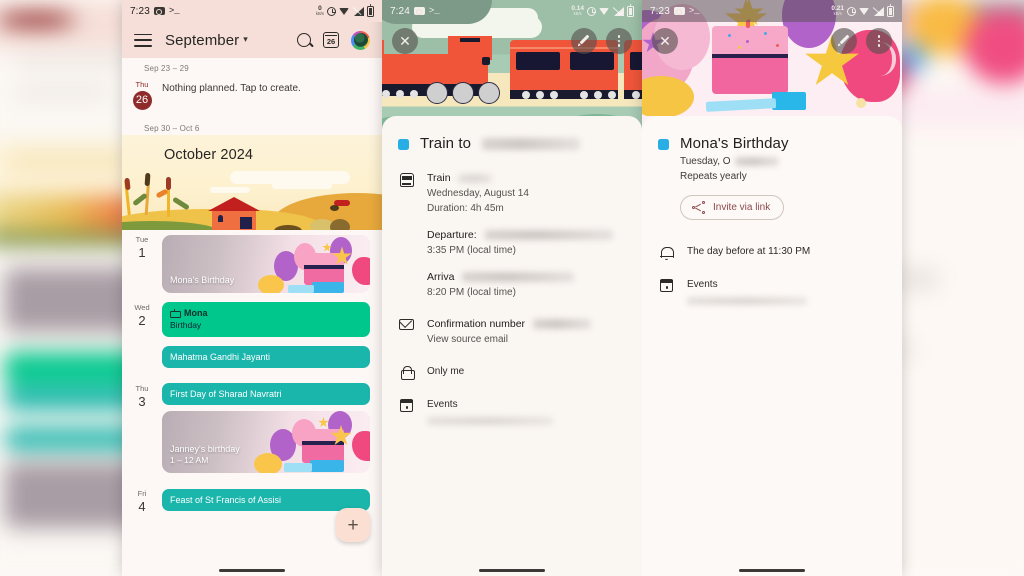 This screenshot has height=576, width=1024. I want to click on day-number: 26, so click(142, 100).